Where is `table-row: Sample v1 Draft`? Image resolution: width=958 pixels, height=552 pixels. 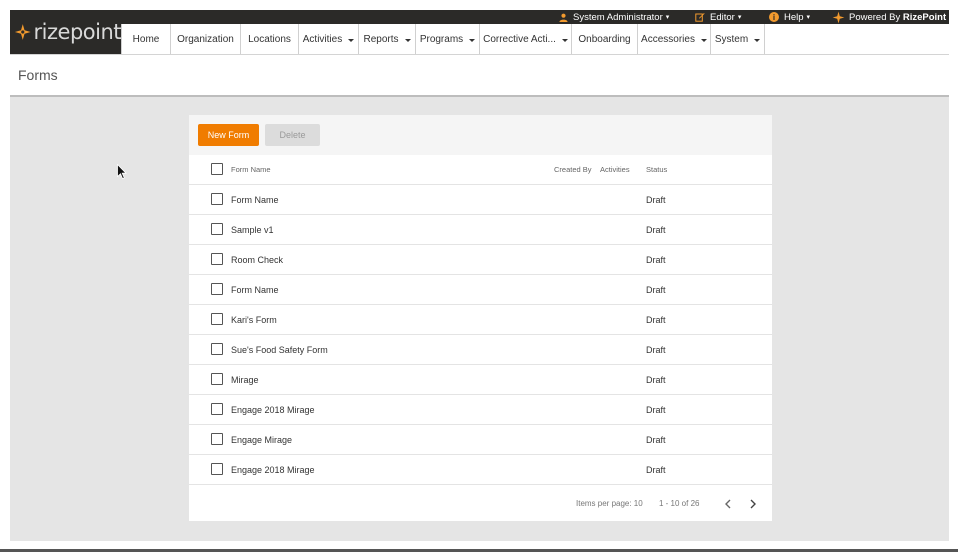 table-row: Sample v1 Draft is located at coordinates (480, 230).